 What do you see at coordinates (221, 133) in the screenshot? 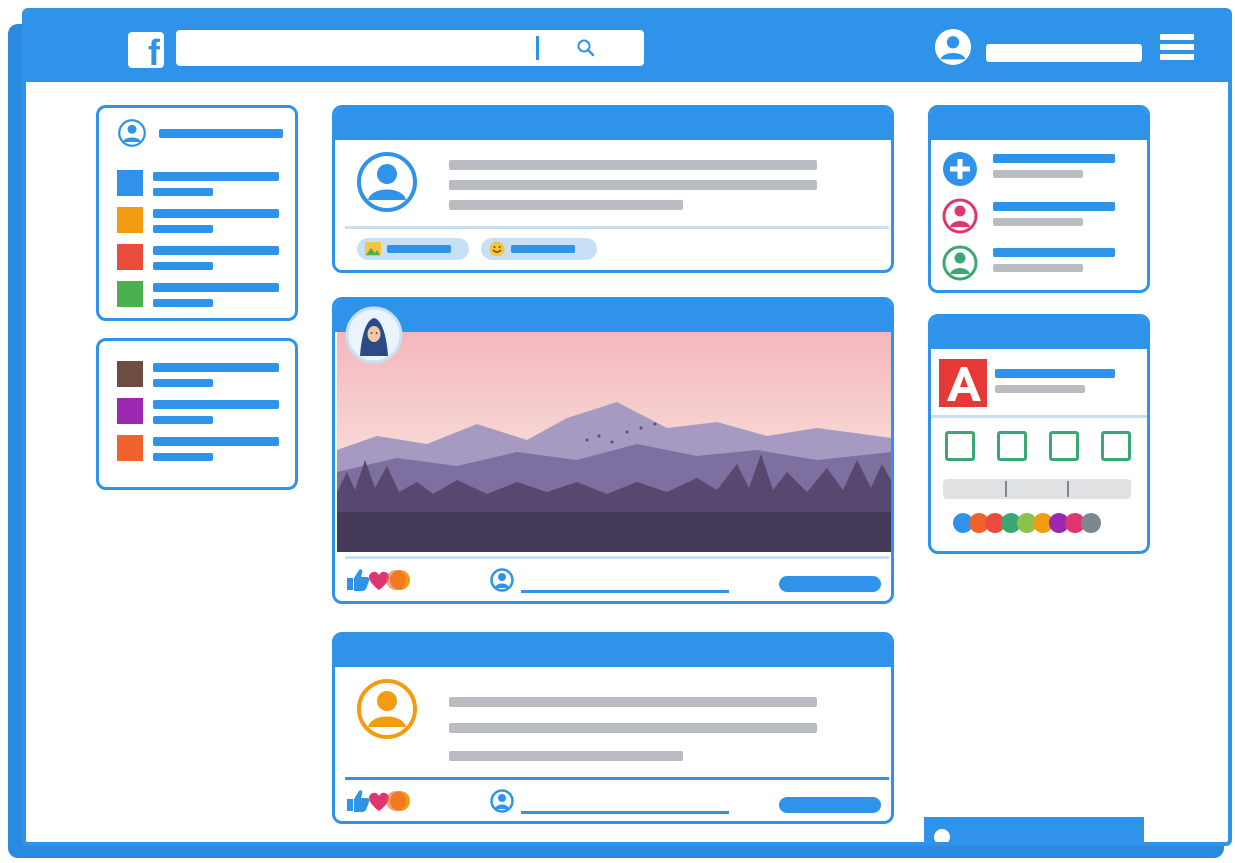
I see `profile-name-placeholder` at bounding box center [221, 133].